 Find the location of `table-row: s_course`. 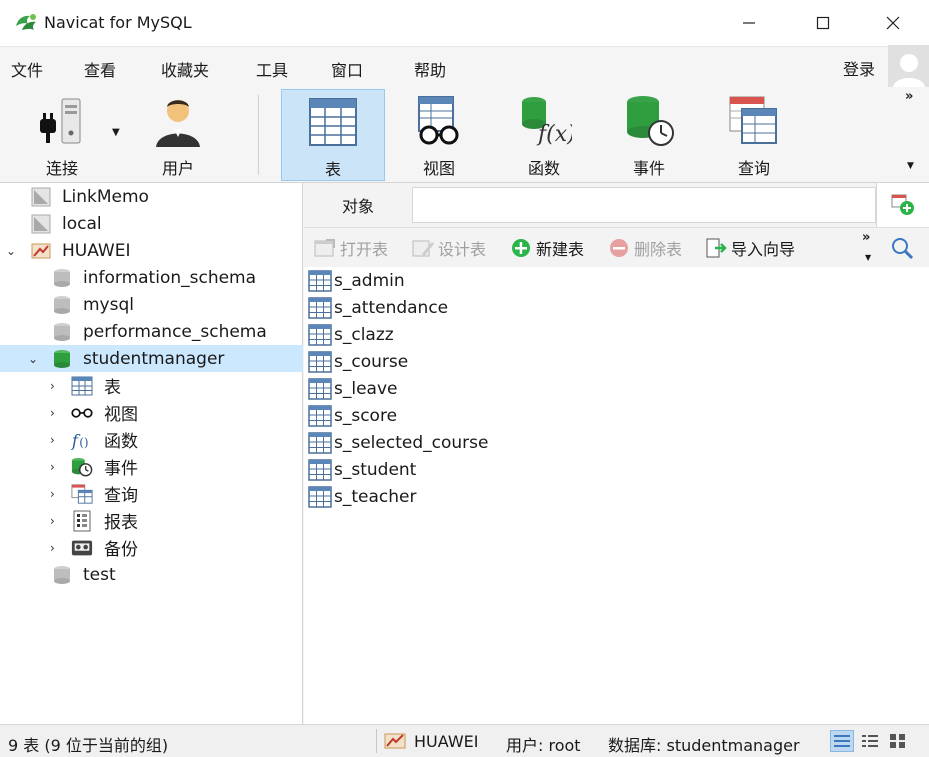

table-row: s_course is located at coordinates (356, 361).